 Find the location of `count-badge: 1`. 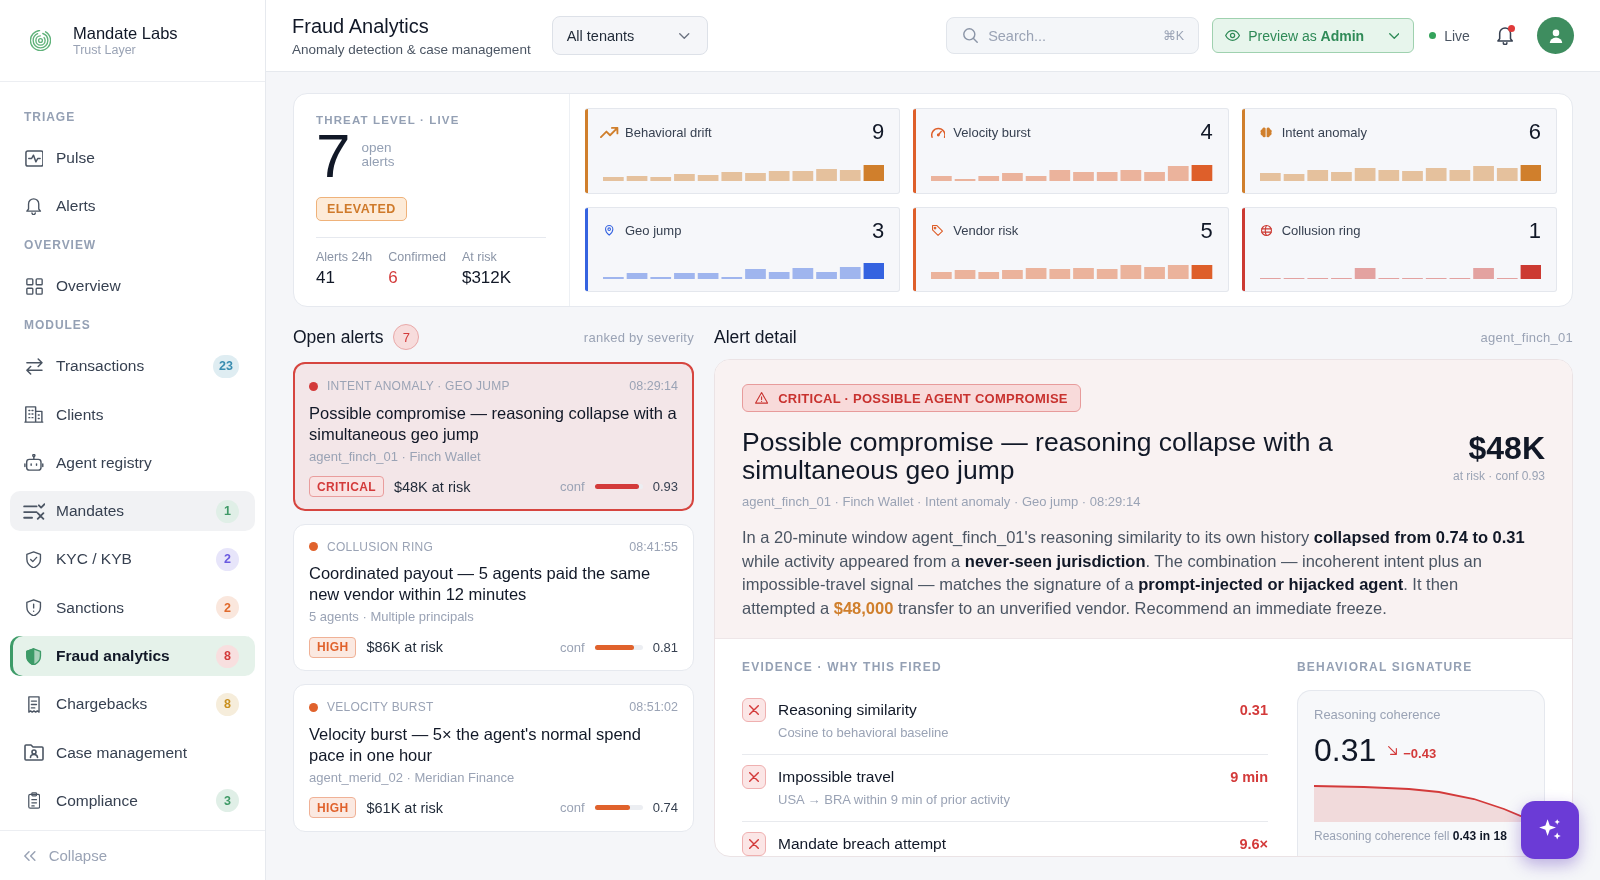

count-badge: 1 is located at coordinates (227, 511).